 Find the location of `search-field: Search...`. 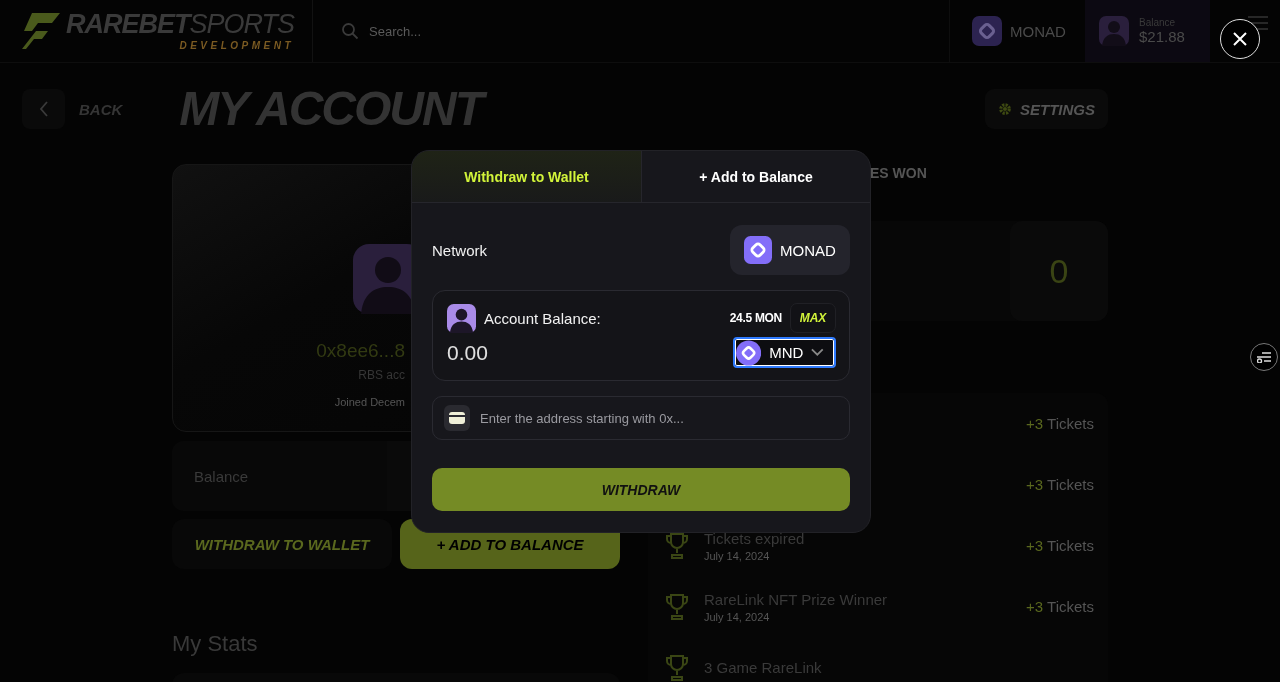

search-field: Search... is located at coordinates (469, 31).